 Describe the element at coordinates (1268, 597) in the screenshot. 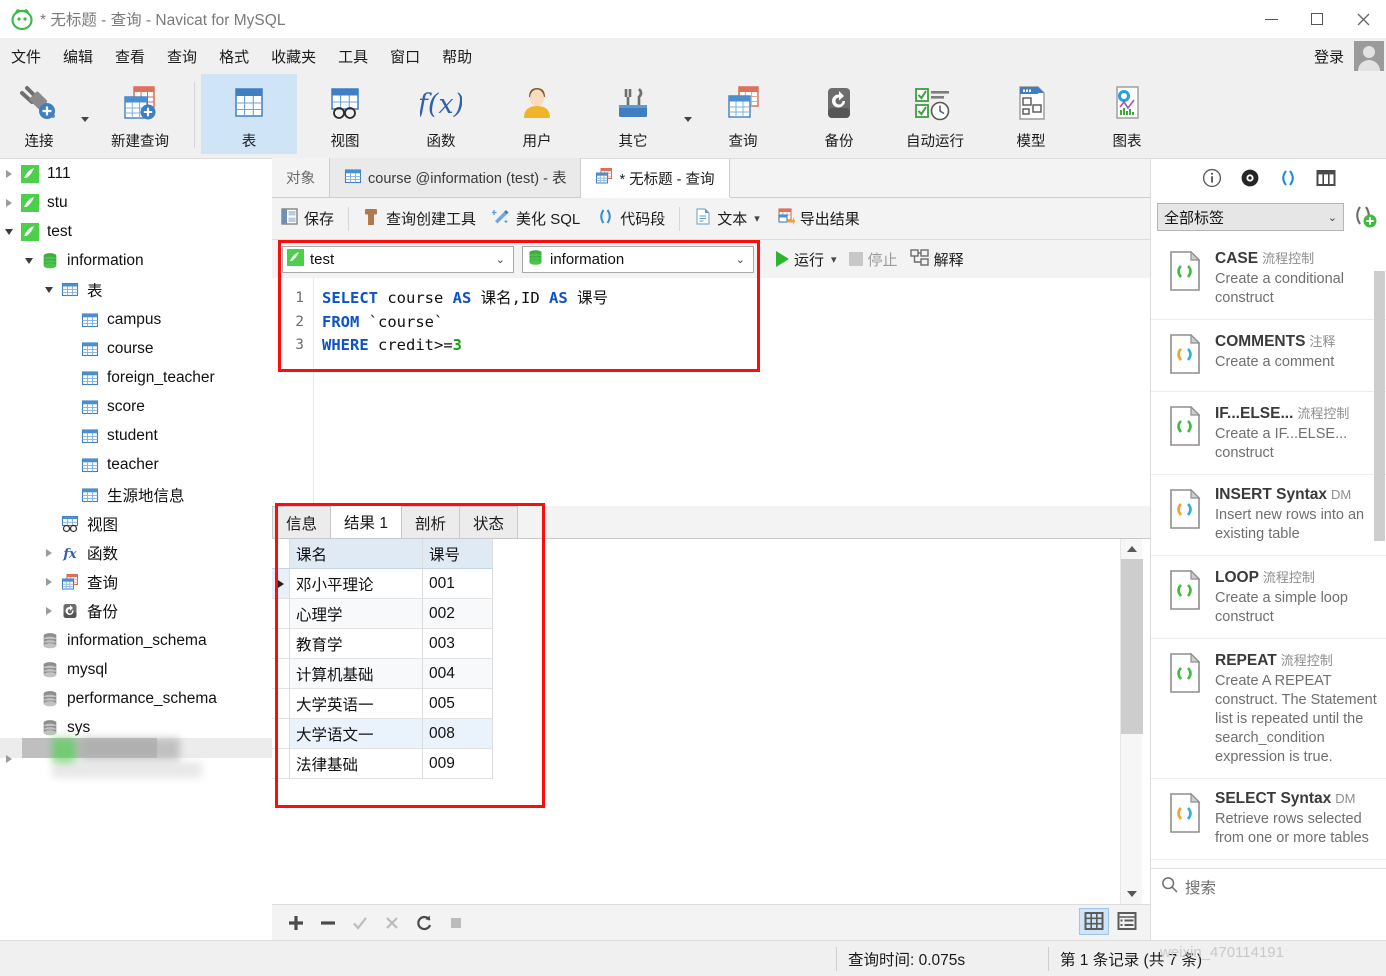

I see `list-item: LOOP 流程控制 Create a simple loop construct` at that location.